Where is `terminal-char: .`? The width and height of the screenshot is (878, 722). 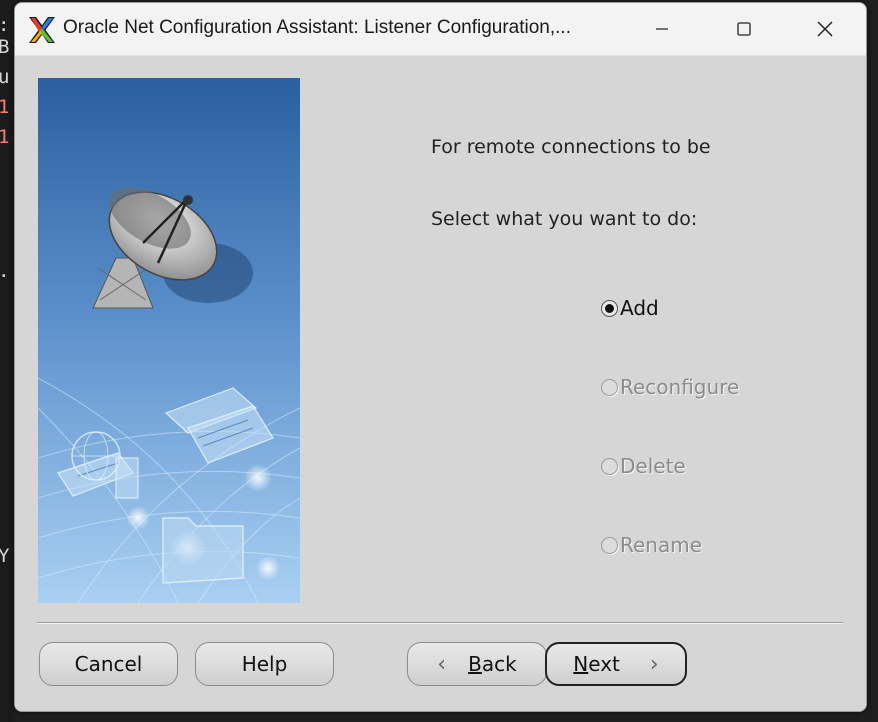
terminal-char: . is located at coordinates (4, 271).